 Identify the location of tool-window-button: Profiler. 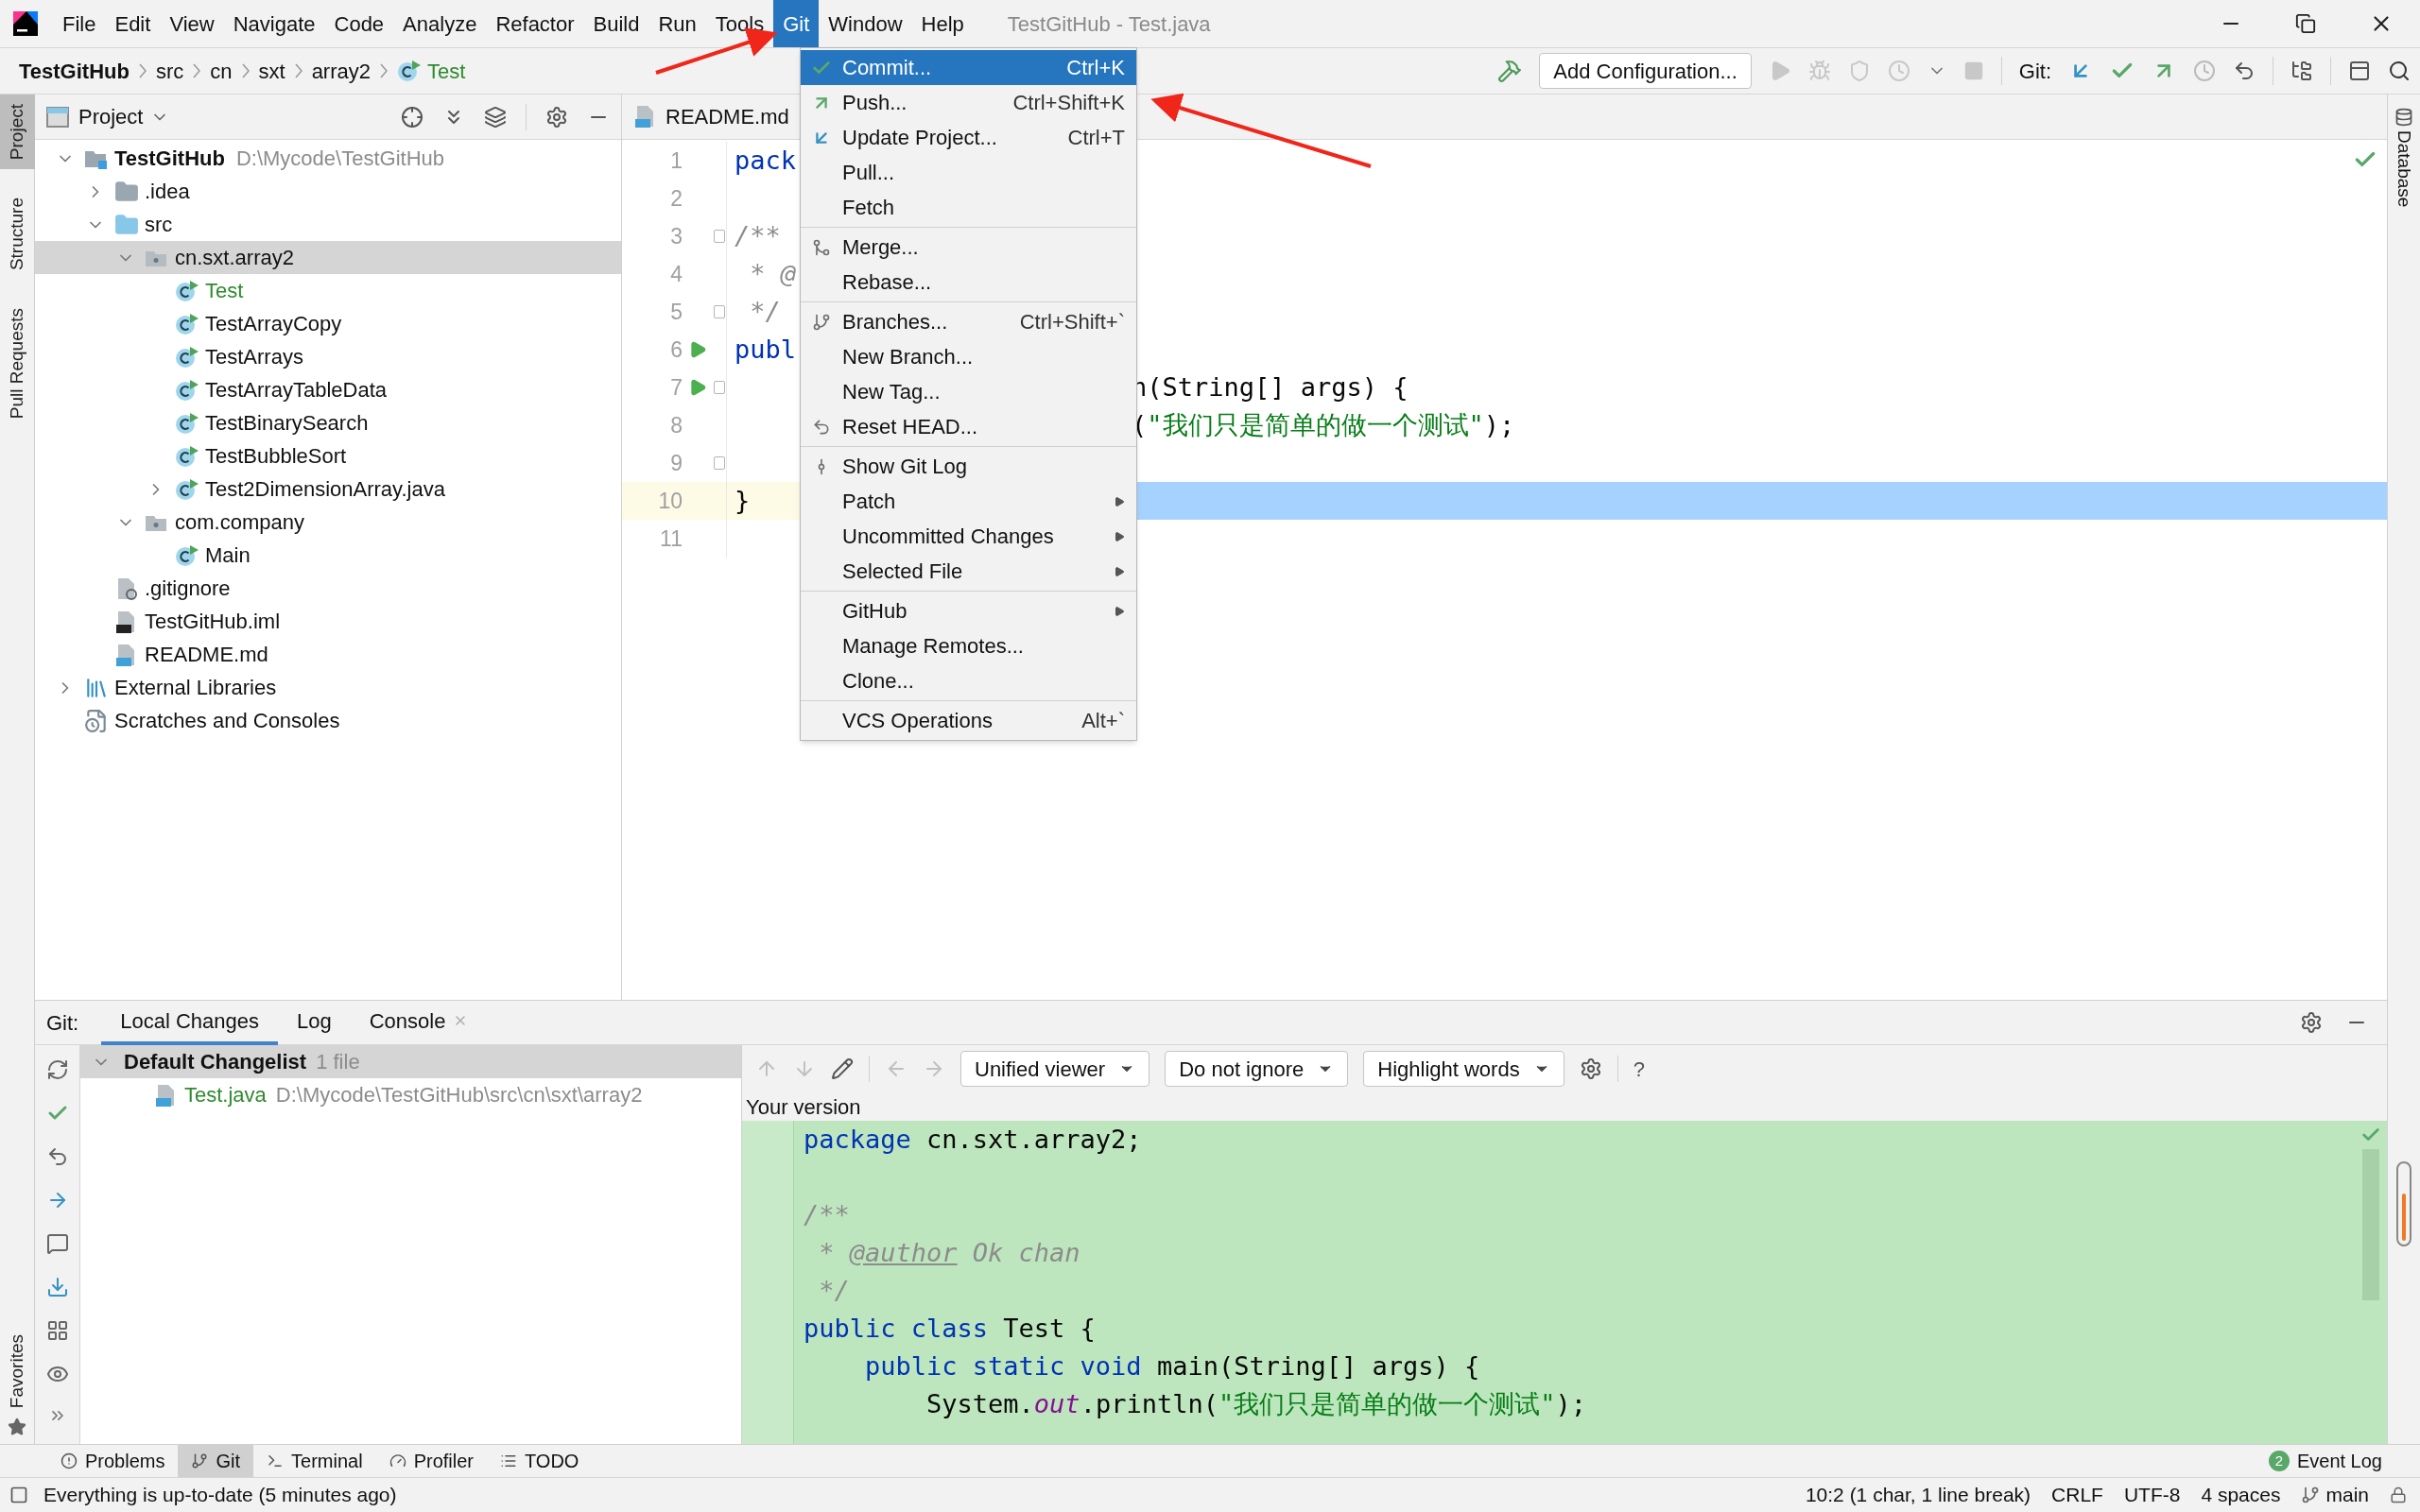
(431, 1461).